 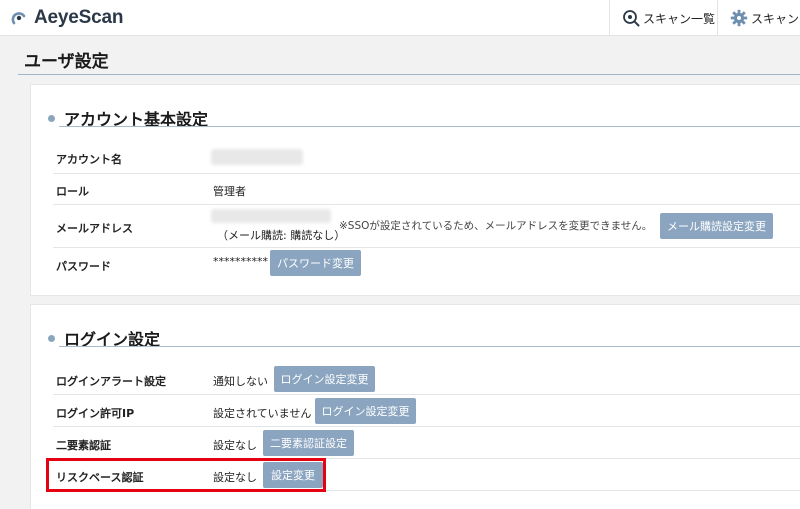 I want to click on email-sso-note: ※SSOが設定されているため、メールアドレスを変更できません。, so click(x=496, y=226).